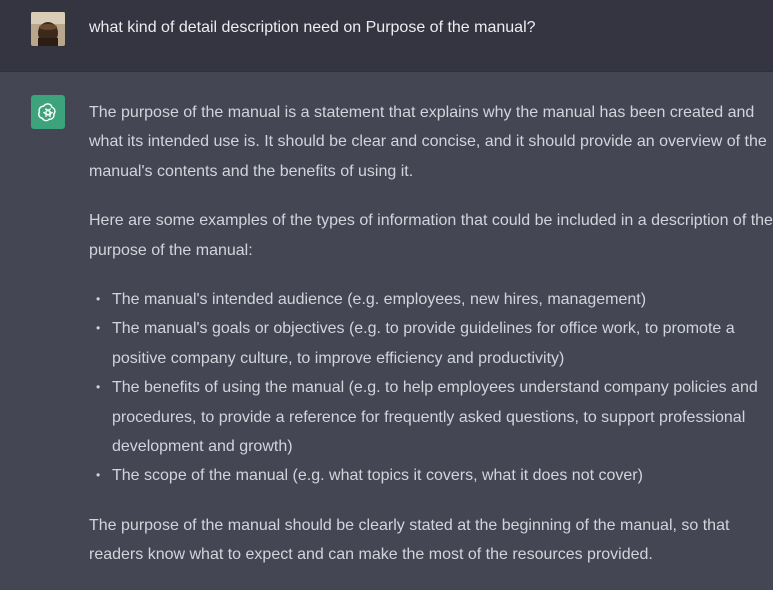 The height and width of the screenshot is (590, 773). I want to click on user-avatar, so click(48, 29).